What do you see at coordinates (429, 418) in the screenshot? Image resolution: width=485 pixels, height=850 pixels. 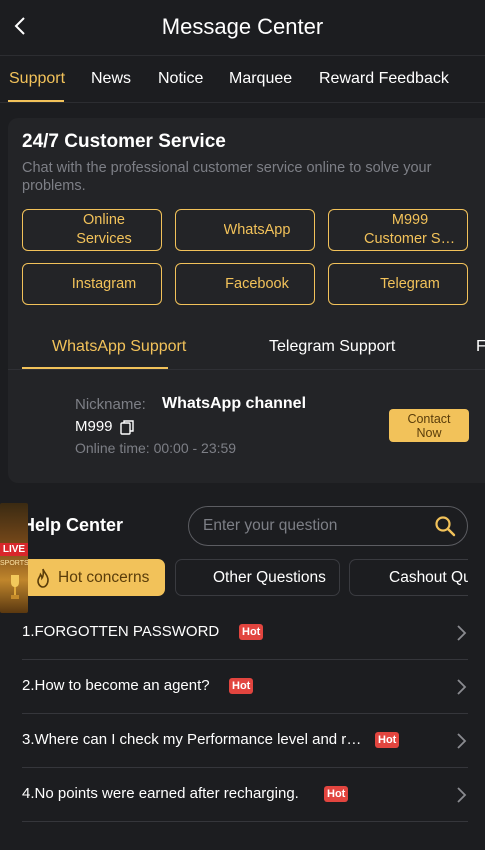 I see `contact-label-line1: Contact` at bounding box center [429, 418].